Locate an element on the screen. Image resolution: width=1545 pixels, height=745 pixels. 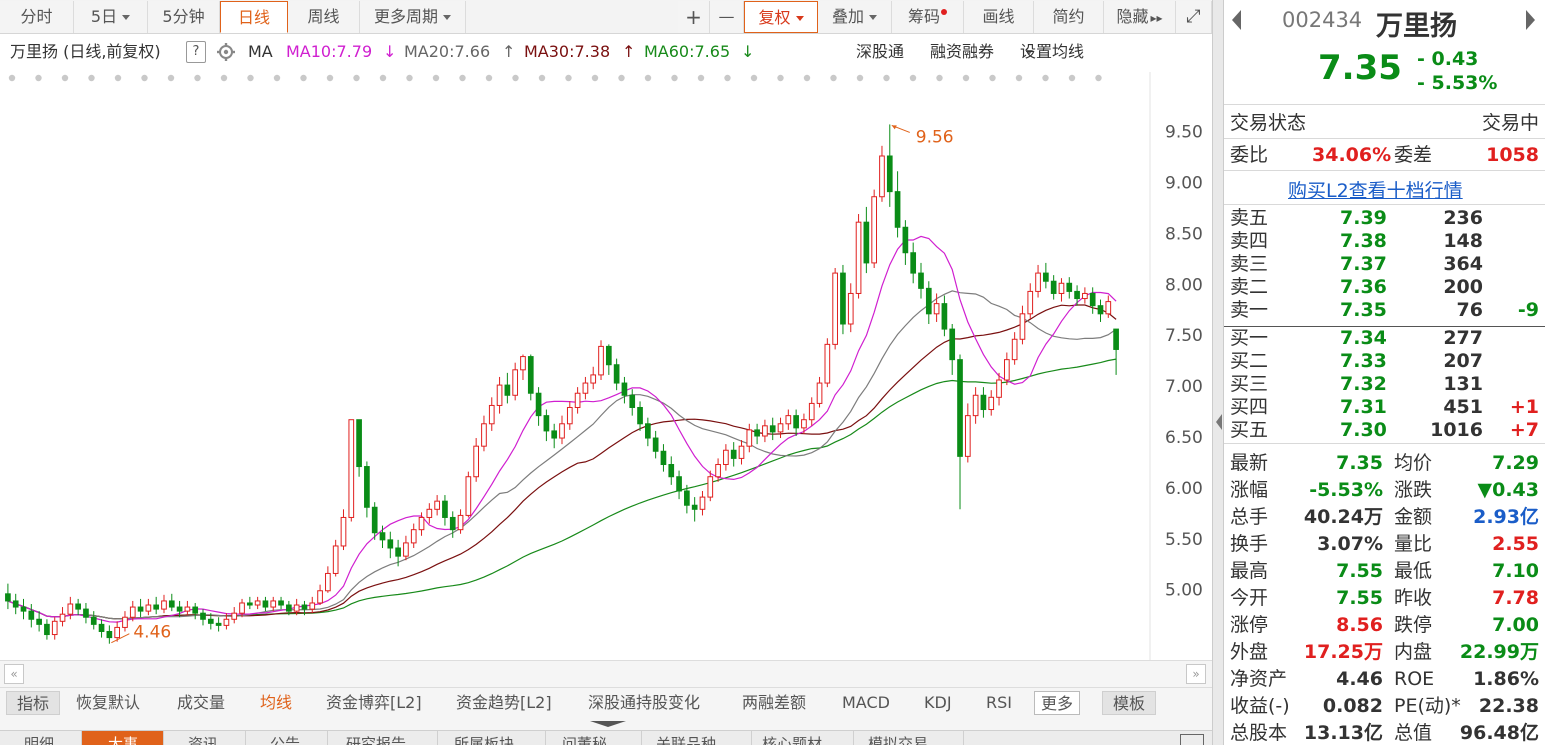
tab-ask-secretary: 问董秘 is located at coordinates (594, 738).